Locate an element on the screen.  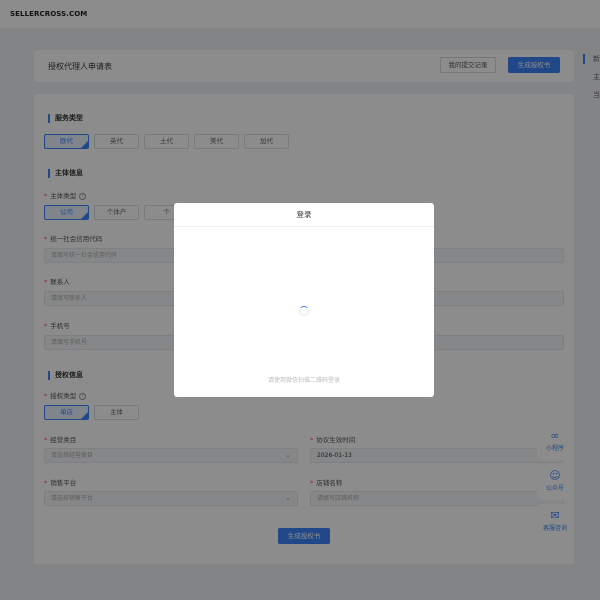
login-modal: 登录 请使用微信扫描二维码登录 is located at coordinates (304, 300).